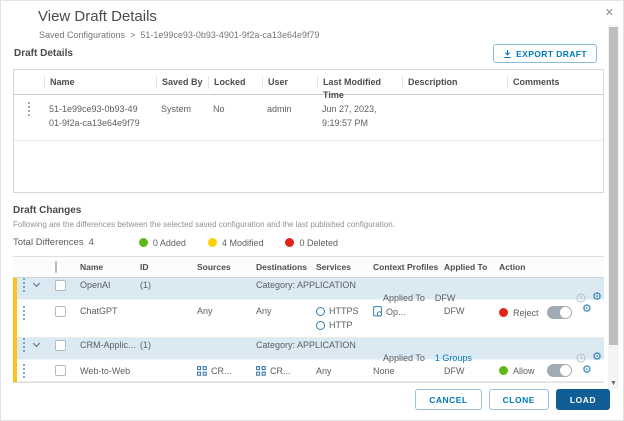 This screenshot has width=624, height=421. Describe the element at coordinates (144, 267) in the screenshot. I see `column-id: ID` at that location.